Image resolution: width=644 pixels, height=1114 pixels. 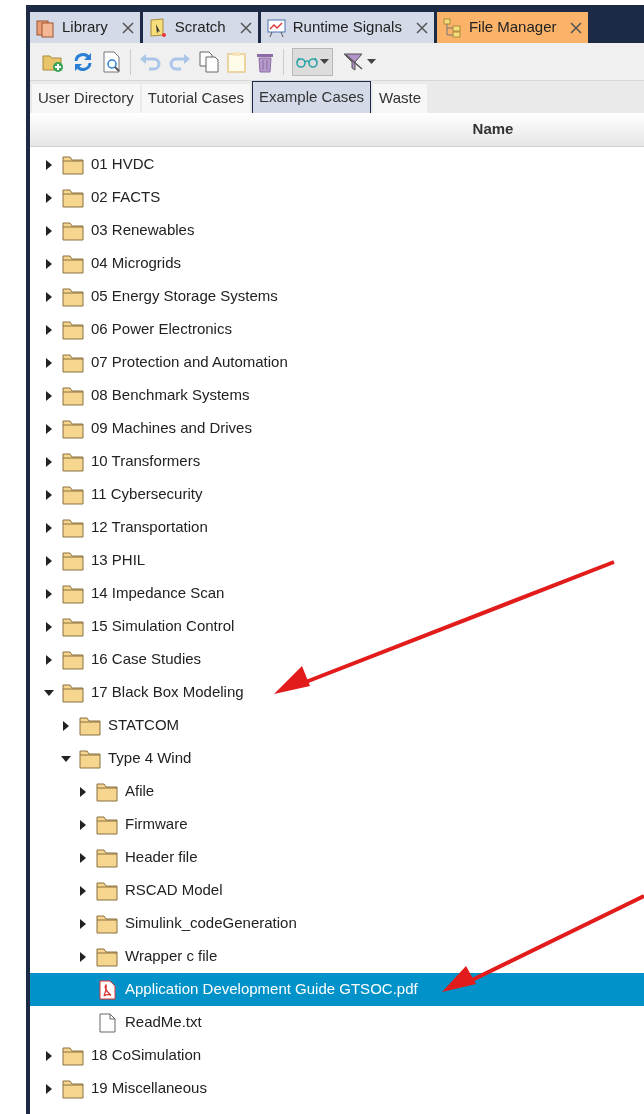 What do you see at coordinates (312, 61) in the screenshot?
I see `view-dropdown` at bounding box center [312, 61].